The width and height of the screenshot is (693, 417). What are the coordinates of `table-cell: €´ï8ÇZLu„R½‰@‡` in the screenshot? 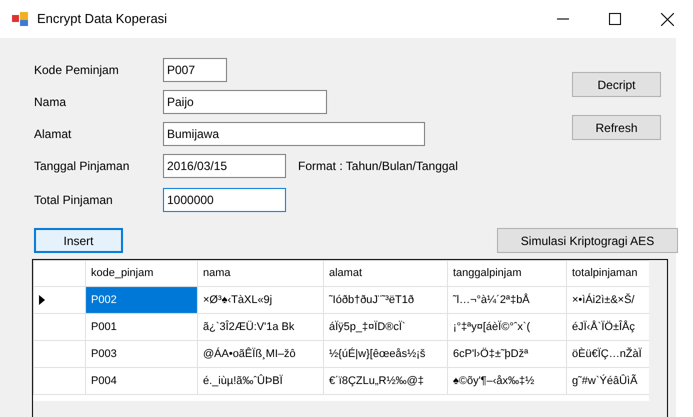 It's located at (386, 381).